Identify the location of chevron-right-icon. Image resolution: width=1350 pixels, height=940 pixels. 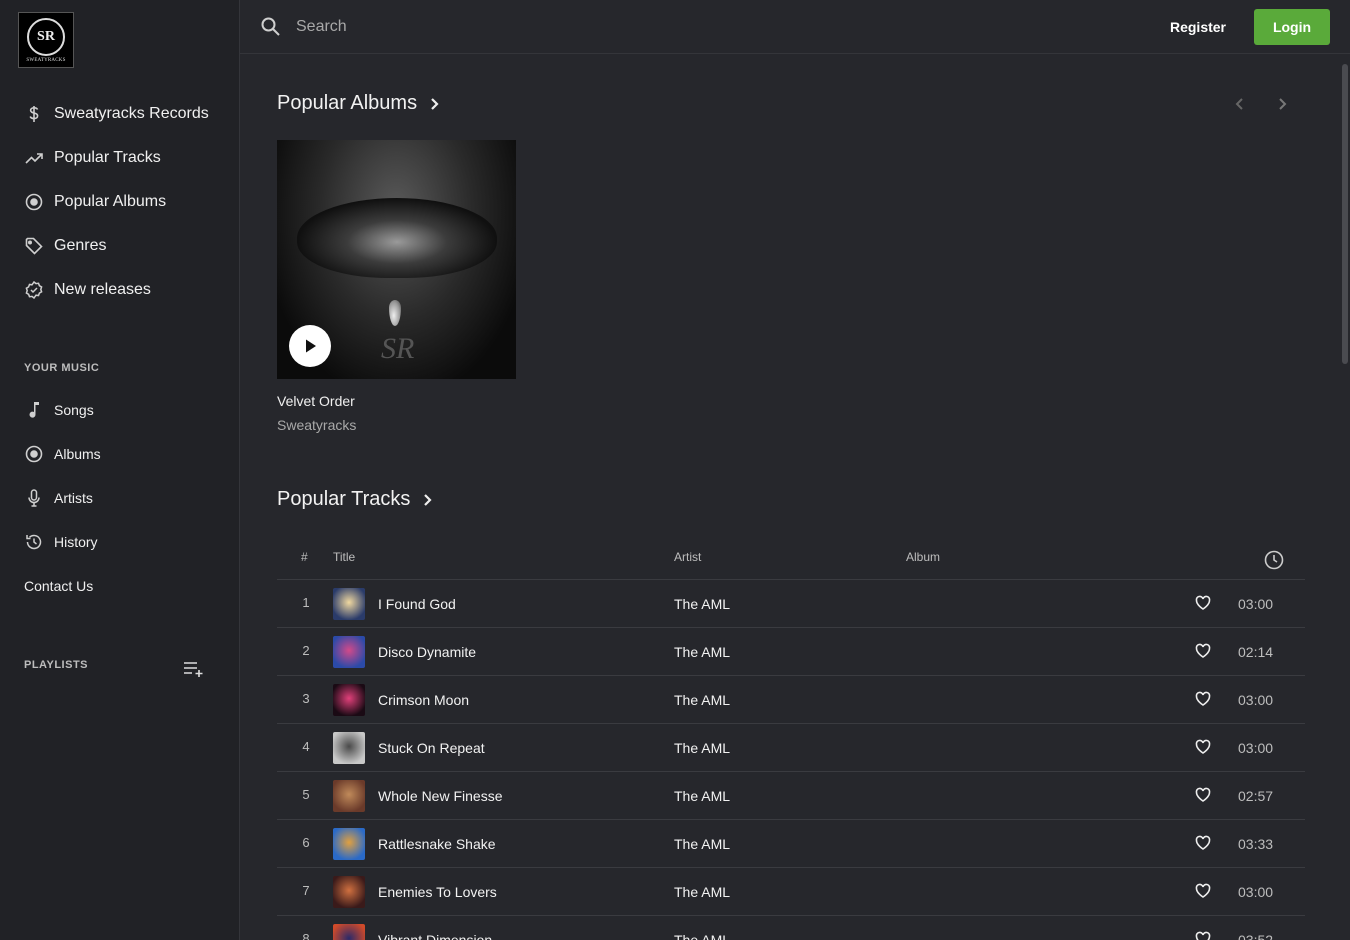
(434, 104).